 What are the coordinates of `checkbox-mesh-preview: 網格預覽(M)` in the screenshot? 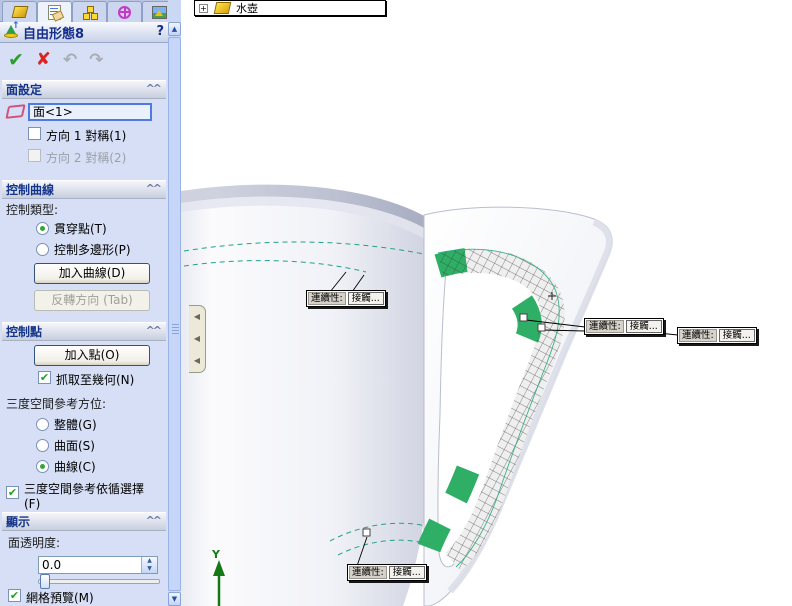 It's located at (51, 597).